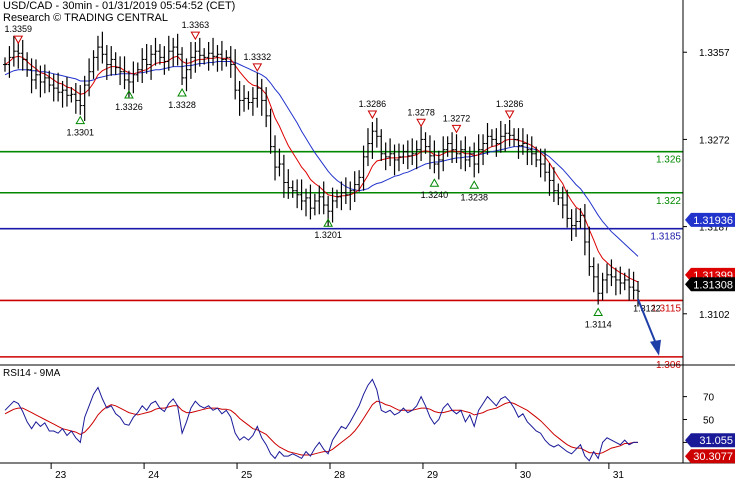 The width and height of the screenshot is (735, 480). What do you see at coordinates (373, 104) in the screenshot?
I see `pivot-high-label-6: 1.3286` at bounding box center [373, 104].